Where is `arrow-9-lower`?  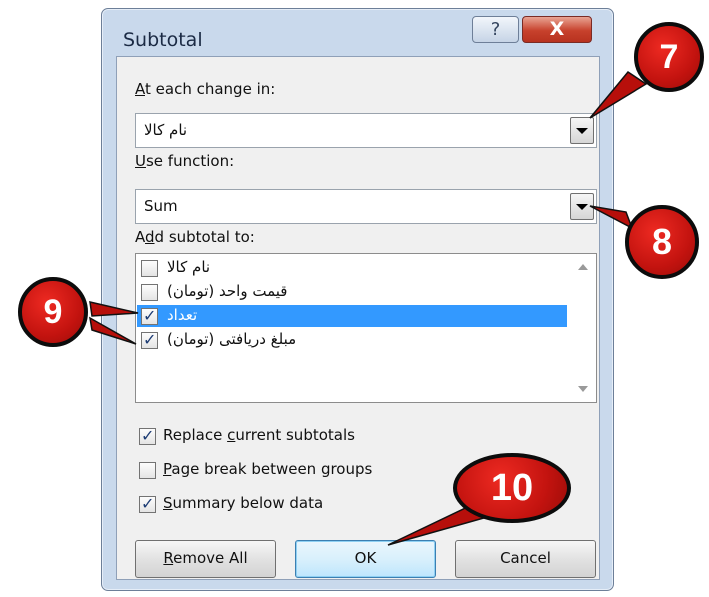 arrow-9-lower is located at coordinates (113, 330).